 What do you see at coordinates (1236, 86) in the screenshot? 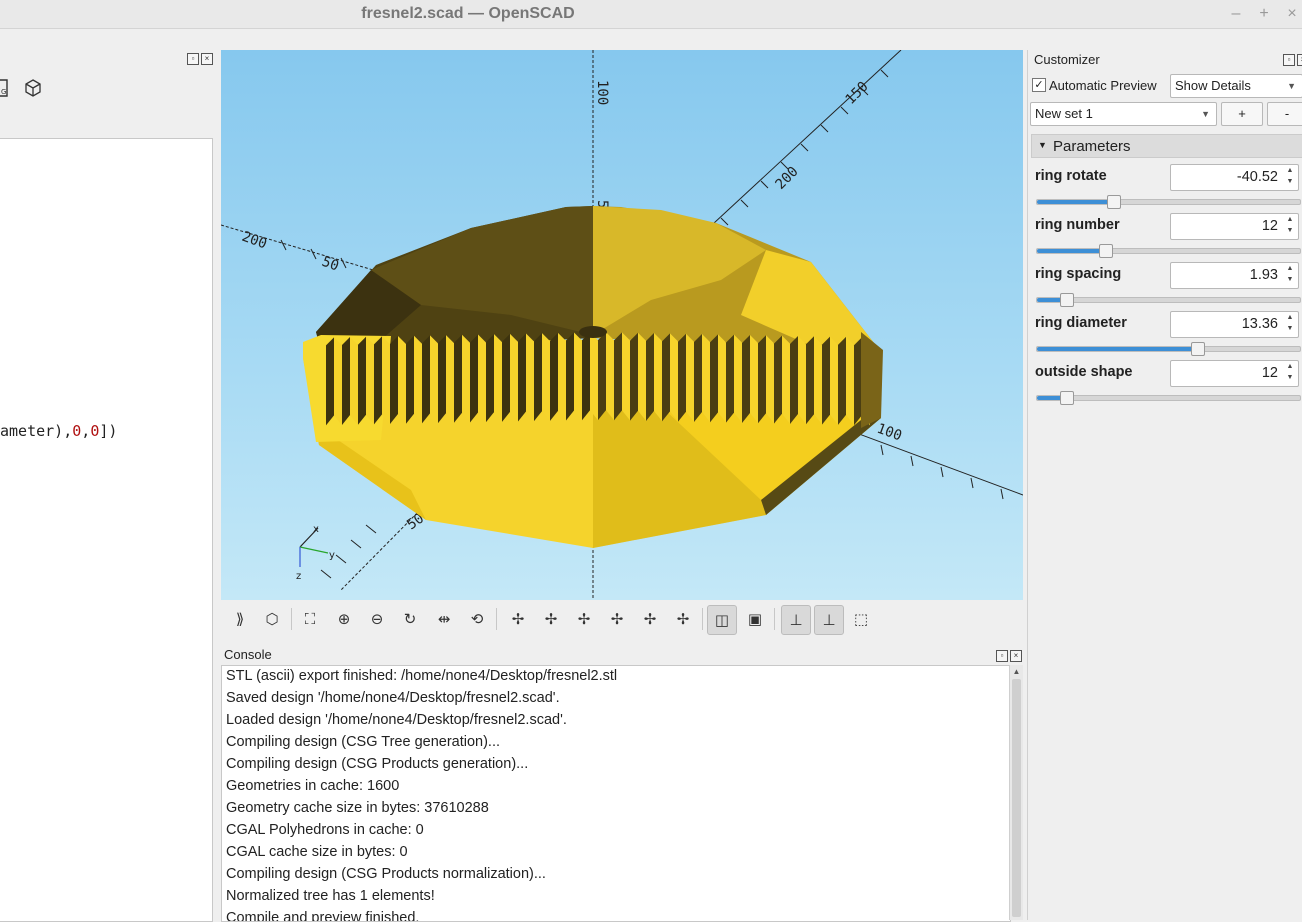
I see `details-select: Show Details ▼` at bounding box center [1236, 86].